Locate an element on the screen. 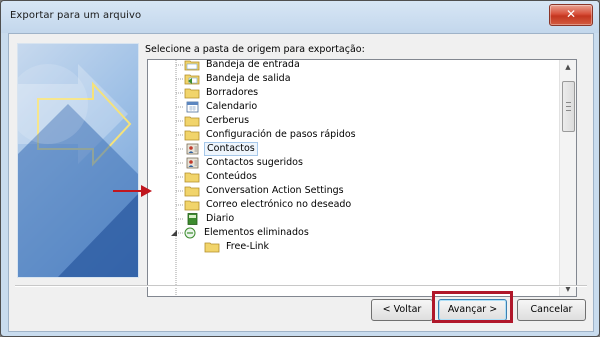 The image size is (600, 337). scroll-up-icon: ▲ is located at coordinates (568, 67).